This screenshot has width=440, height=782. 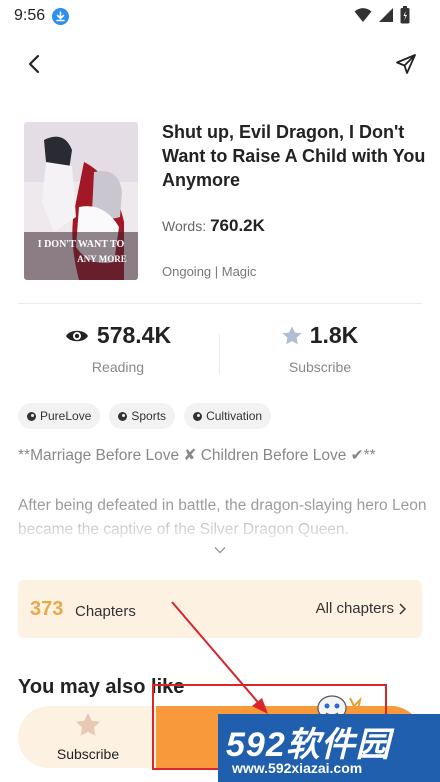 What do you see at coordinates (219, 657) in the screenshot?
I see `annotation-arrow` at bounding box center [219, 657].